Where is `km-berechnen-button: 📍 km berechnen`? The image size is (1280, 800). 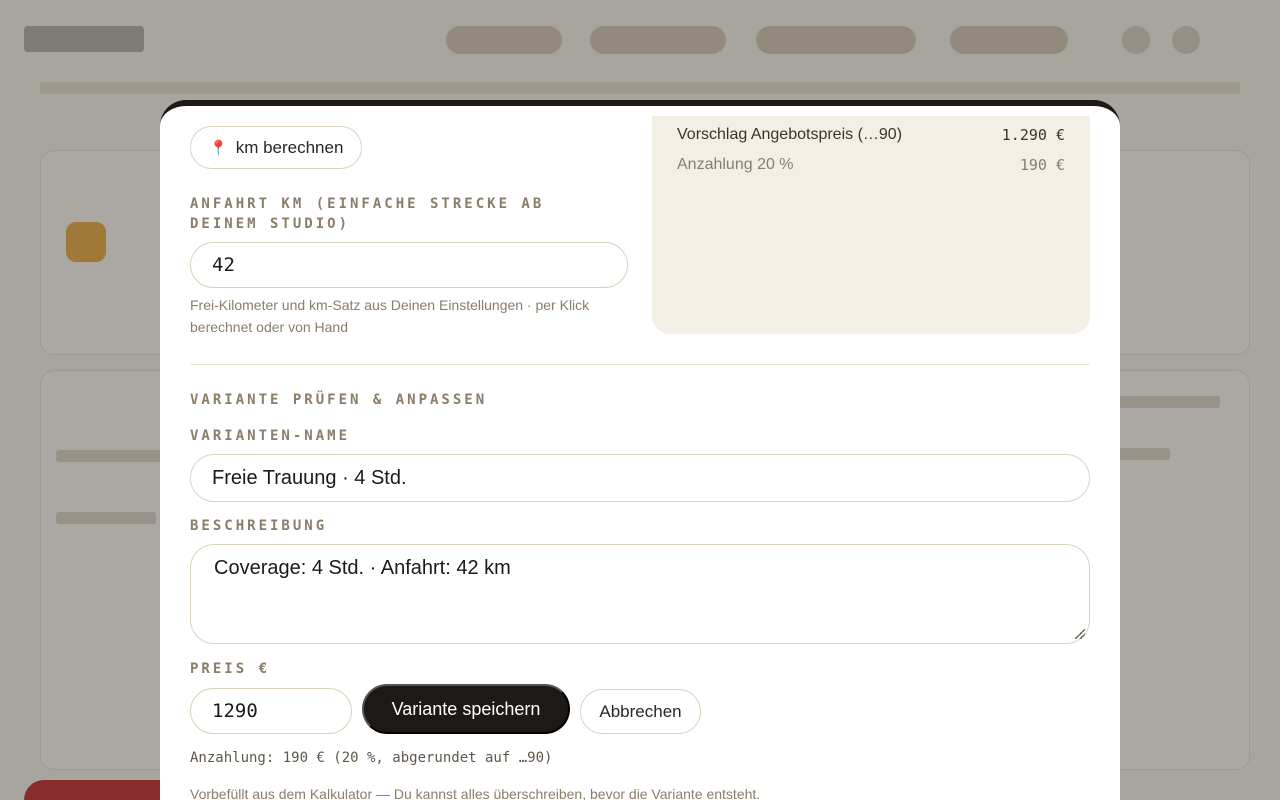
km-berechnen-button: 📍 km berechnen is located at coordinates (276, 147).